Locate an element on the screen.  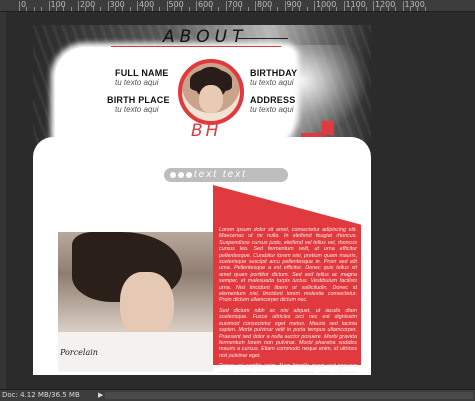
ruler-label: 1100 is located at coordinates (355, 4).